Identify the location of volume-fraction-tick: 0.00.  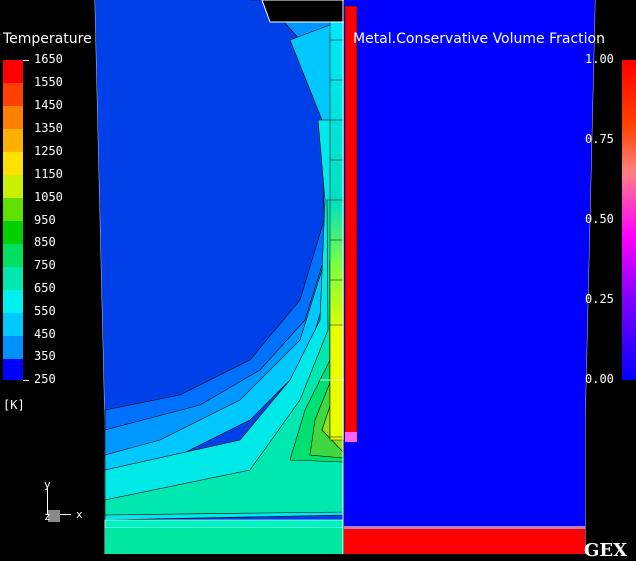
(599, 379).